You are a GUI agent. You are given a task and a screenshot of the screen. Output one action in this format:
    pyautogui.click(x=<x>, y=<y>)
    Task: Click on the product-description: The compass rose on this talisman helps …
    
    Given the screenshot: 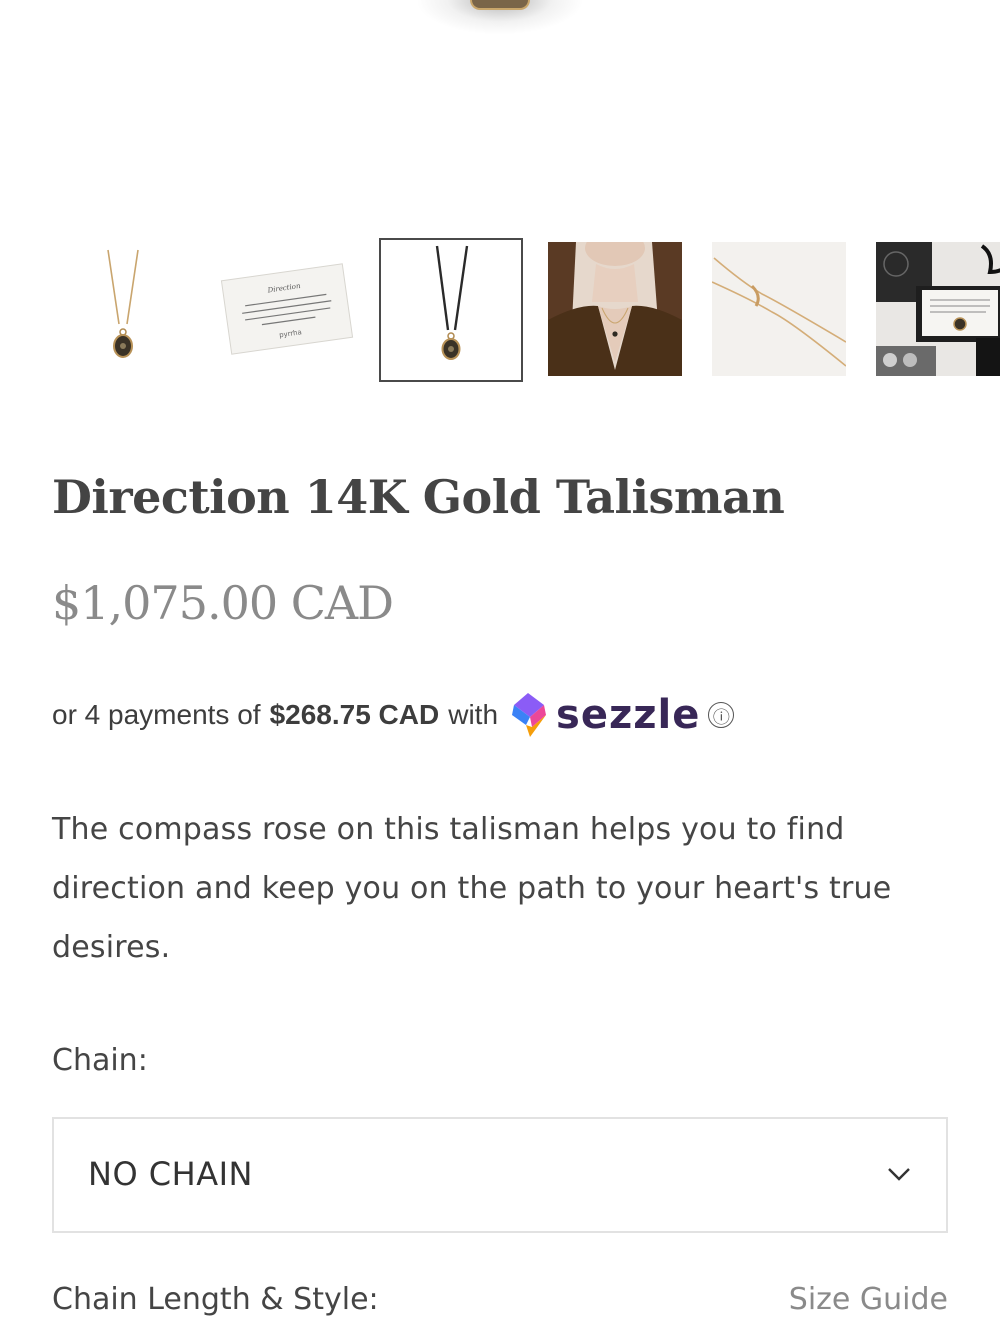 What is the action you would take?
    pyautogui.click(x=472, y=888)
    